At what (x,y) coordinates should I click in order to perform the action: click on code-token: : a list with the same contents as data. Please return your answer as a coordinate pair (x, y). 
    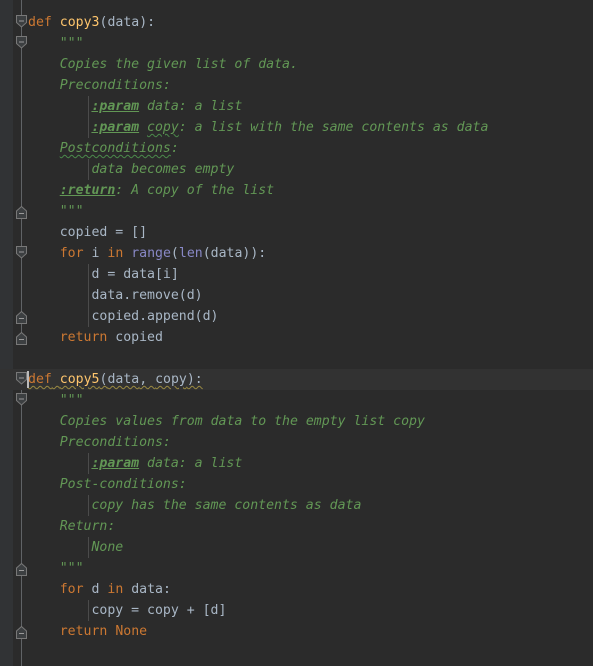
    Looking at the image, I should click on (333, 127).